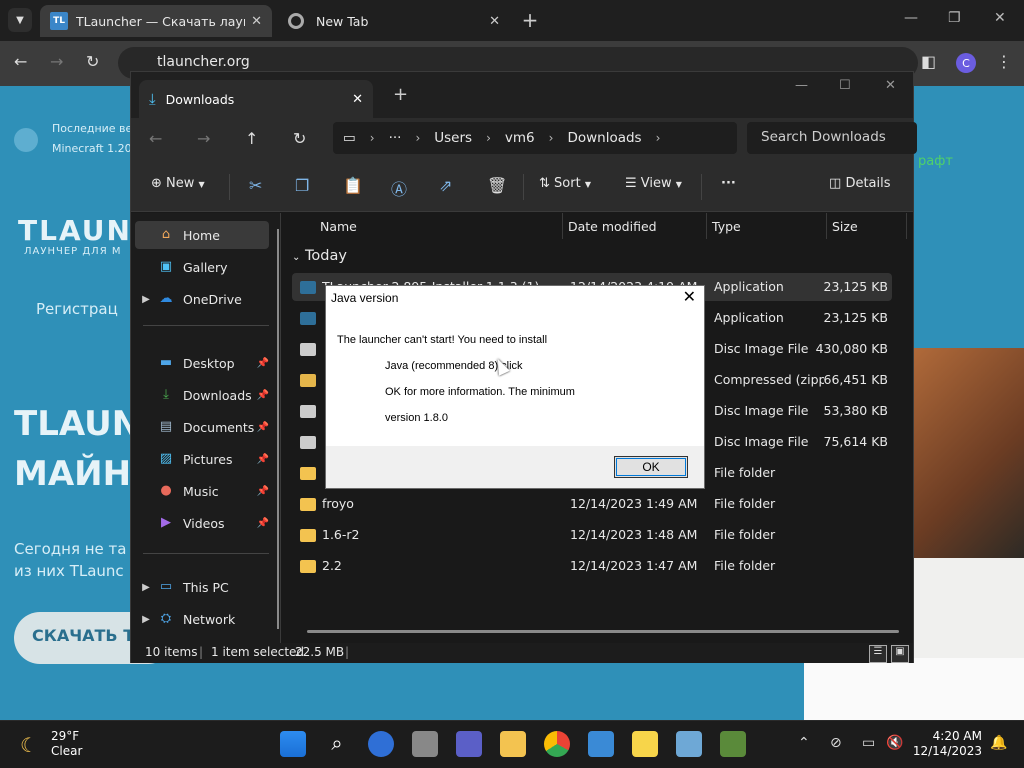 The image size is (1024, 768). What do you see at coordinates (299, 138) in the screenshot?
I see `refresh-icon: ↻` at bounding box center [299, 138].